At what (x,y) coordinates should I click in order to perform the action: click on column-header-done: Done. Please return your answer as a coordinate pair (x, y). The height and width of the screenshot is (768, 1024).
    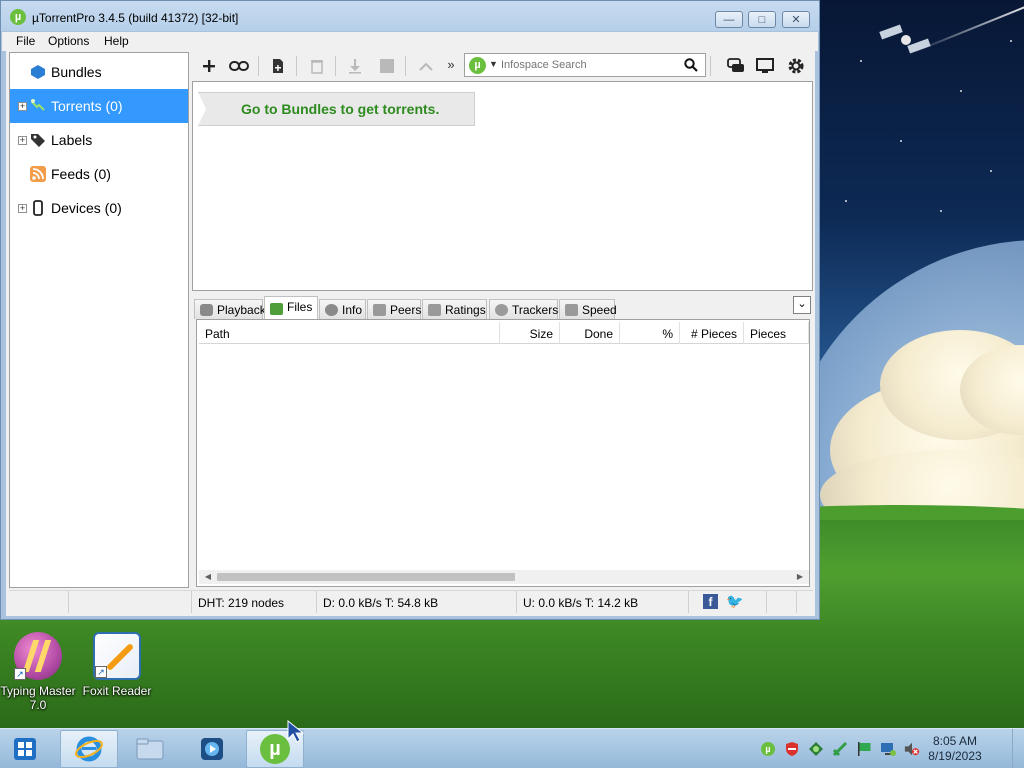
    Looking at the image, I should click on (590, 333).